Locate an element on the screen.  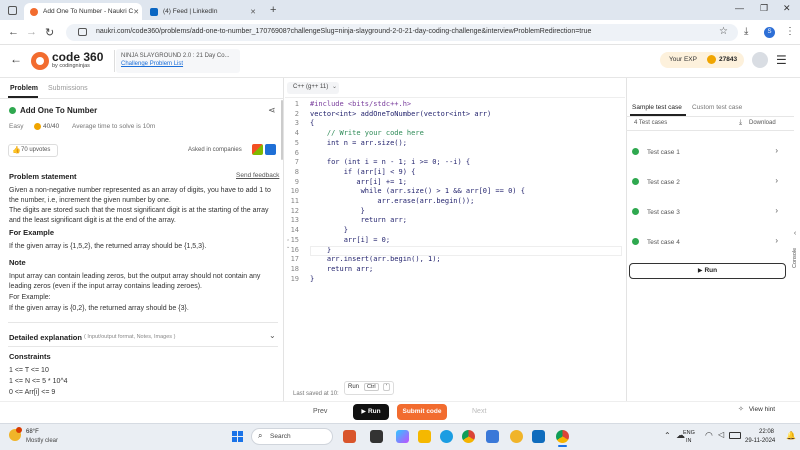
code-line: arr.insert(arr.begin(), 1); is located at coordinates (417, 260).